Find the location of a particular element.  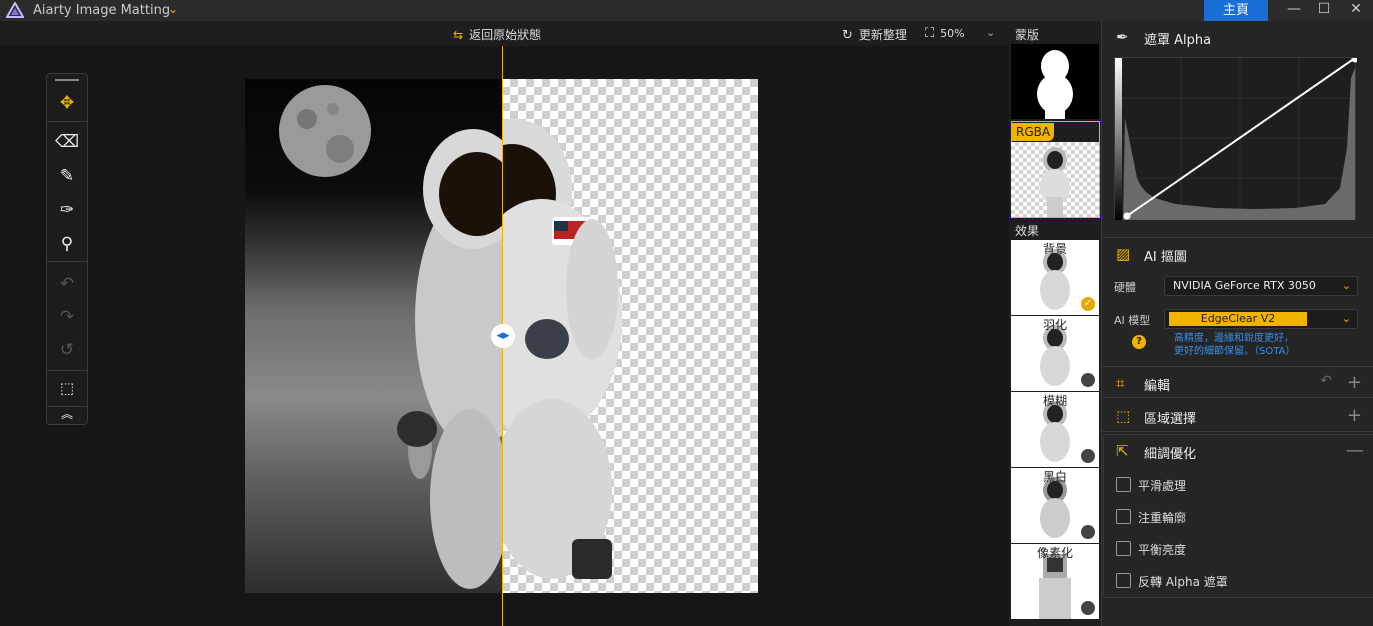

help-icon: ? is located at coordinates (1139, 342).